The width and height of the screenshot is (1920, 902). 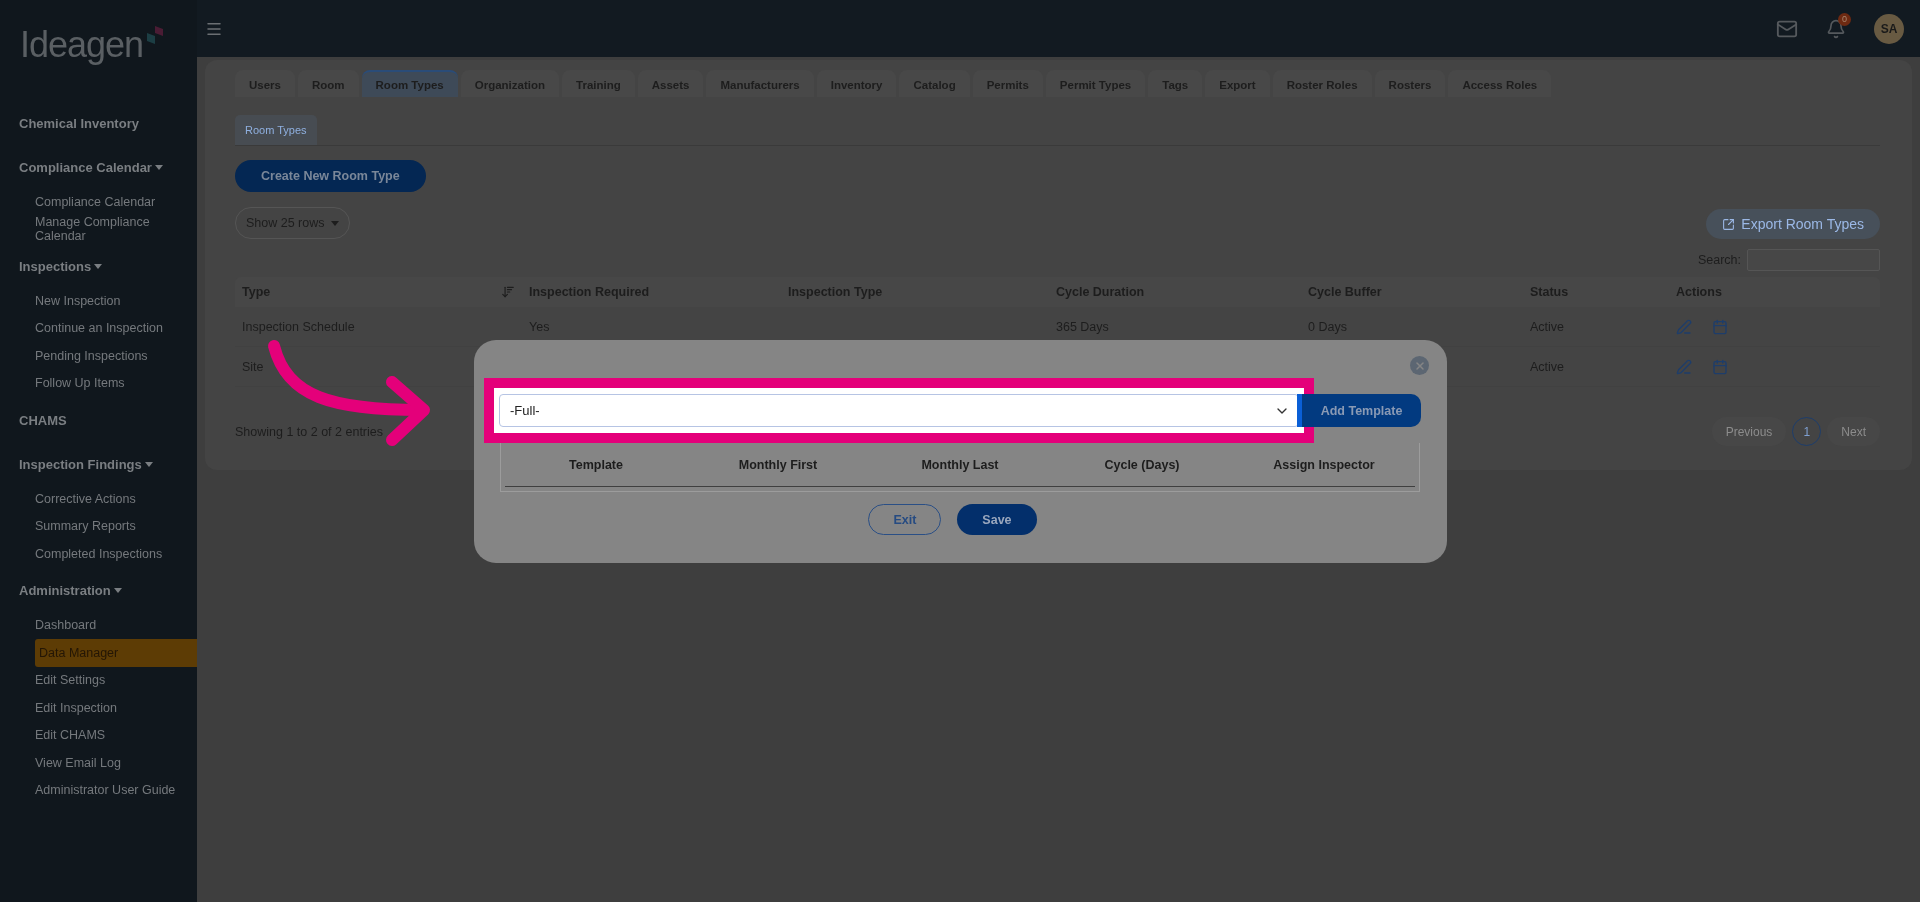 I want to click on sidebar-item: New Inspection, so click(x=116, y=301).